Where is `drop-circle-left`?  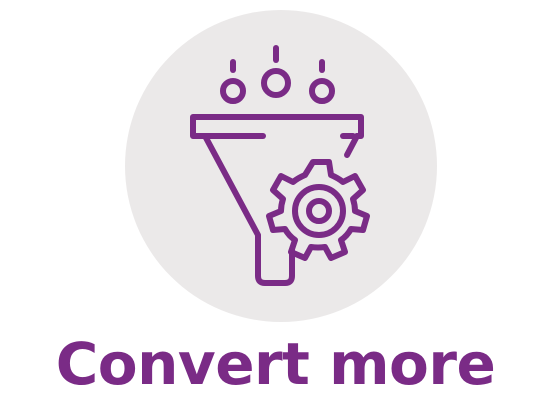 drop-circle-left is located at coordinates (233, 91).